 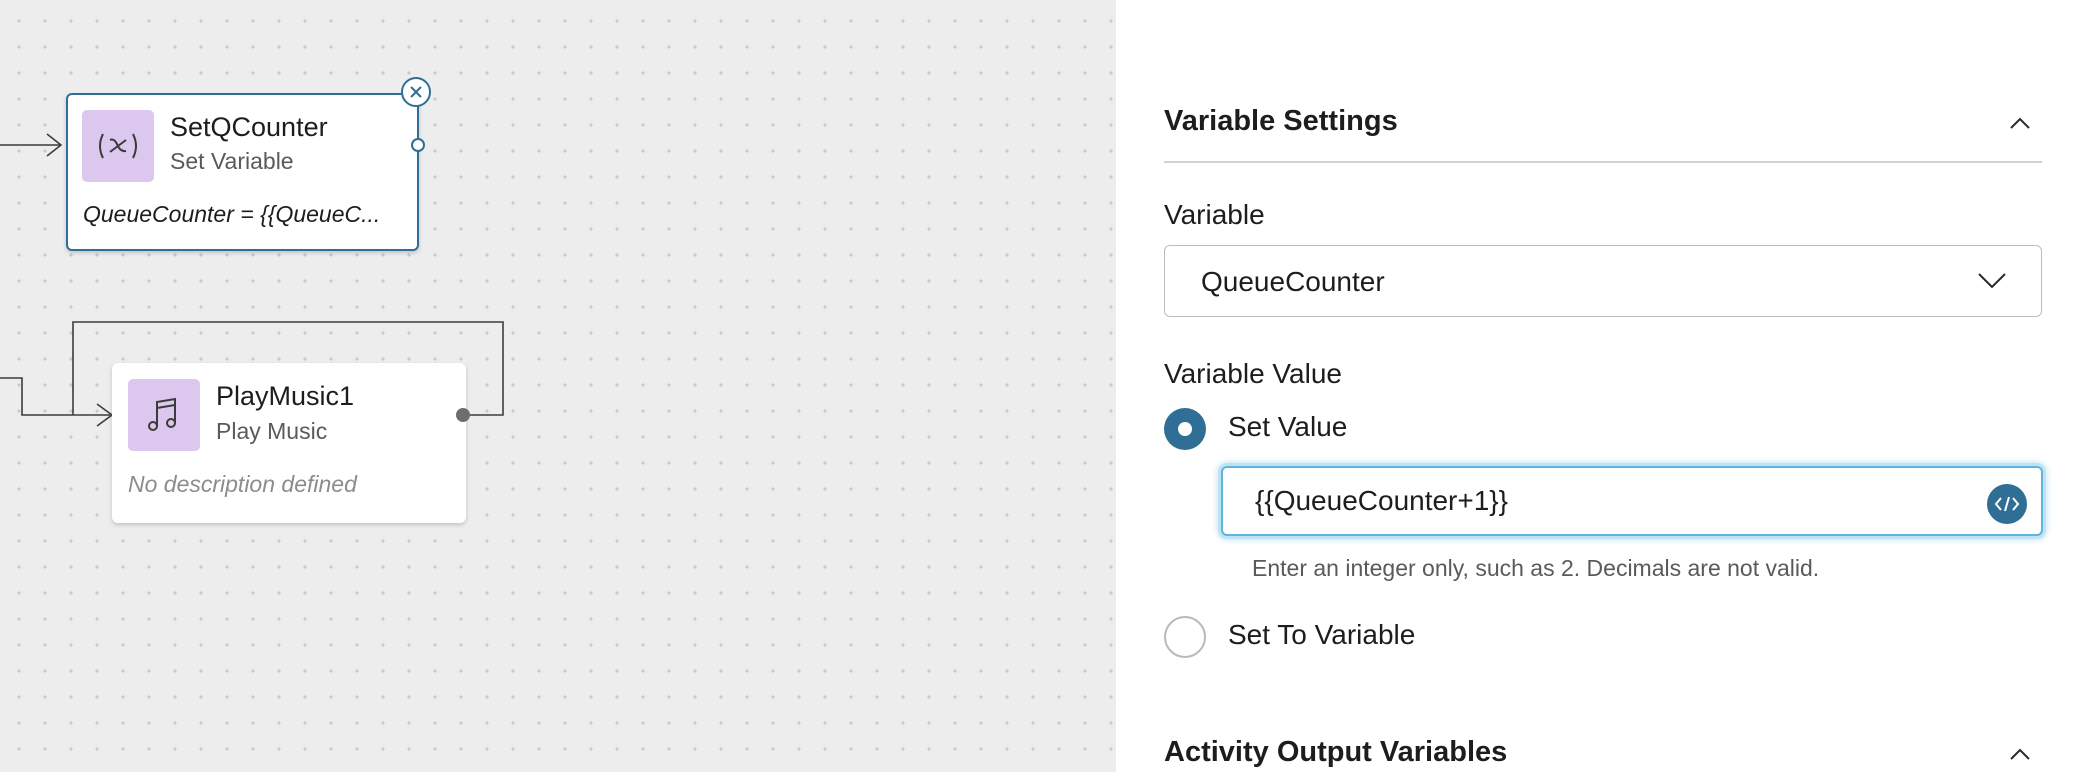 I want to click on node-title: PlayMusic1, so click(x=285, y=396).